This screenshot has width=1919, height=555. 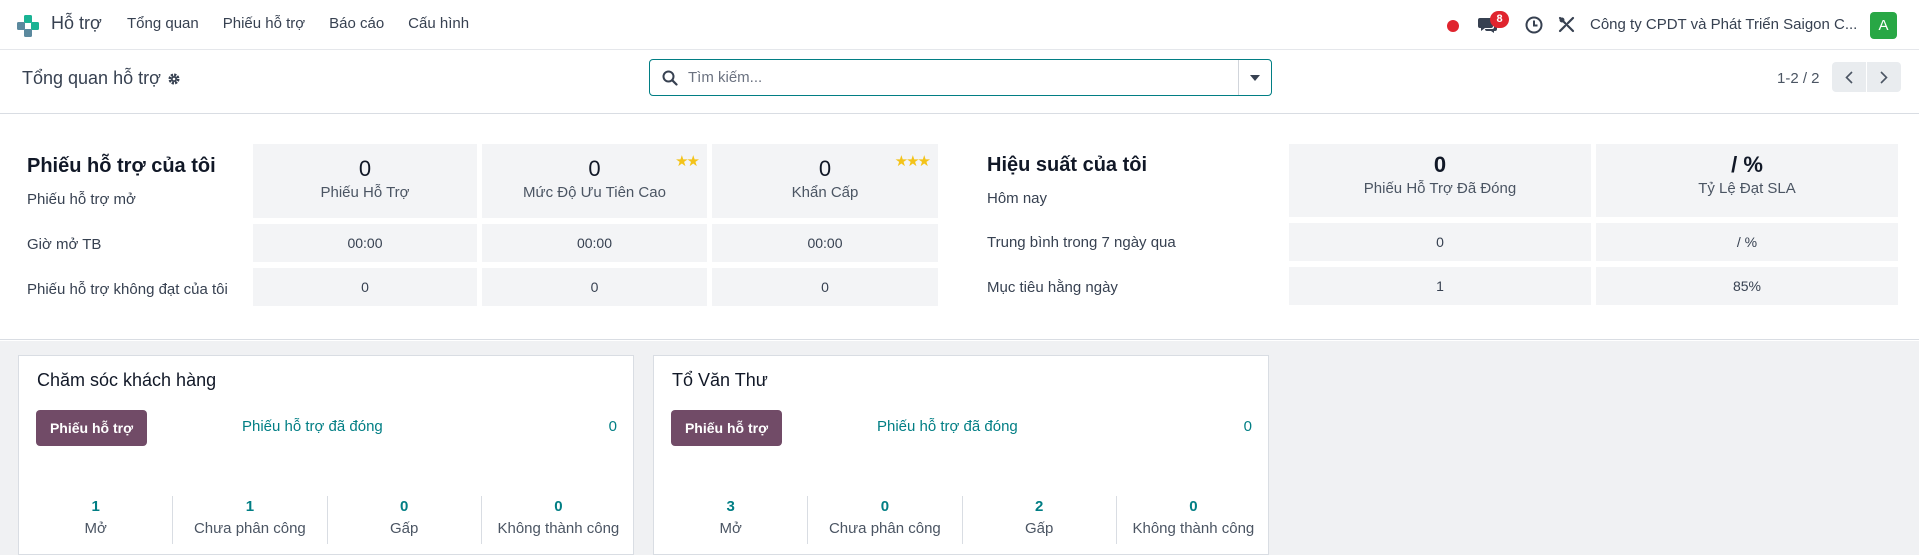 I want to click on gear-icon, so click(x=174, y=79).